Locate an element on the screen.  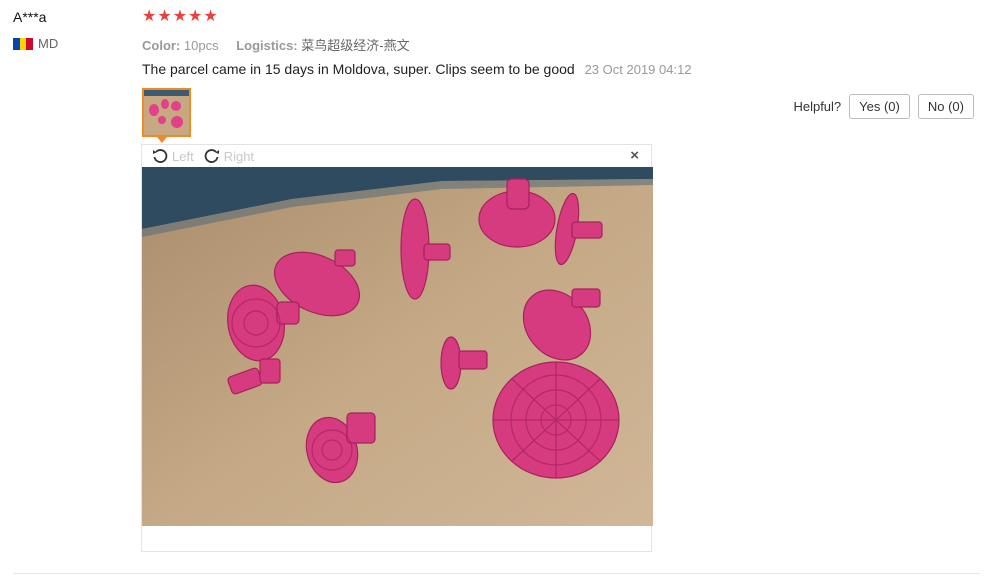
helpful-label: Helpful? is located at coordinates (817, 106).